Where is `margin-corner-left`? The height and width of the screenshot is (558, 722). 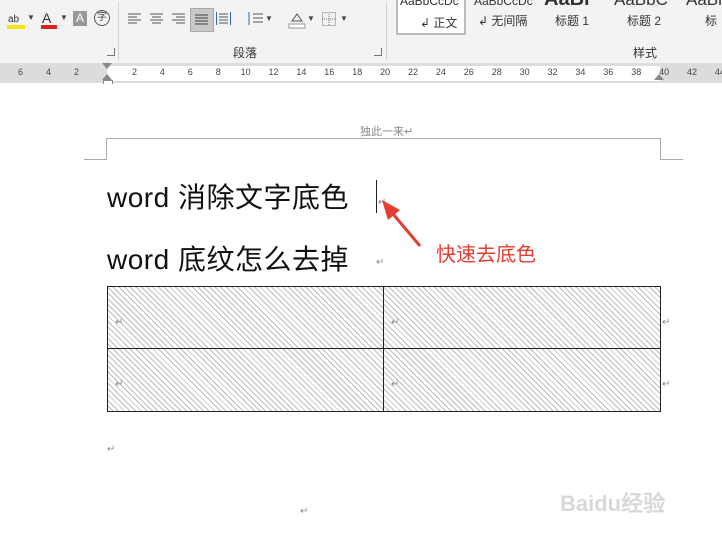
margin-corner-left is located at coordinates (95, 149).